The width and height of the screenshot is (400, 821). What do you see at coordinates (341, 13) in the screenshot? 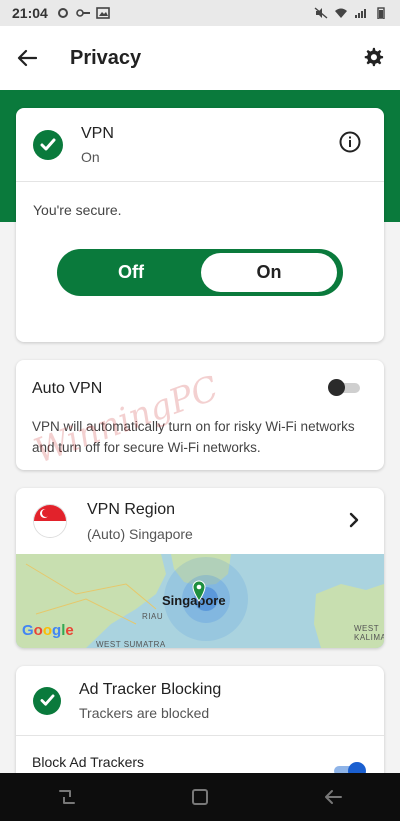
I see `wifi-icon` at bounding box center [341, 13].